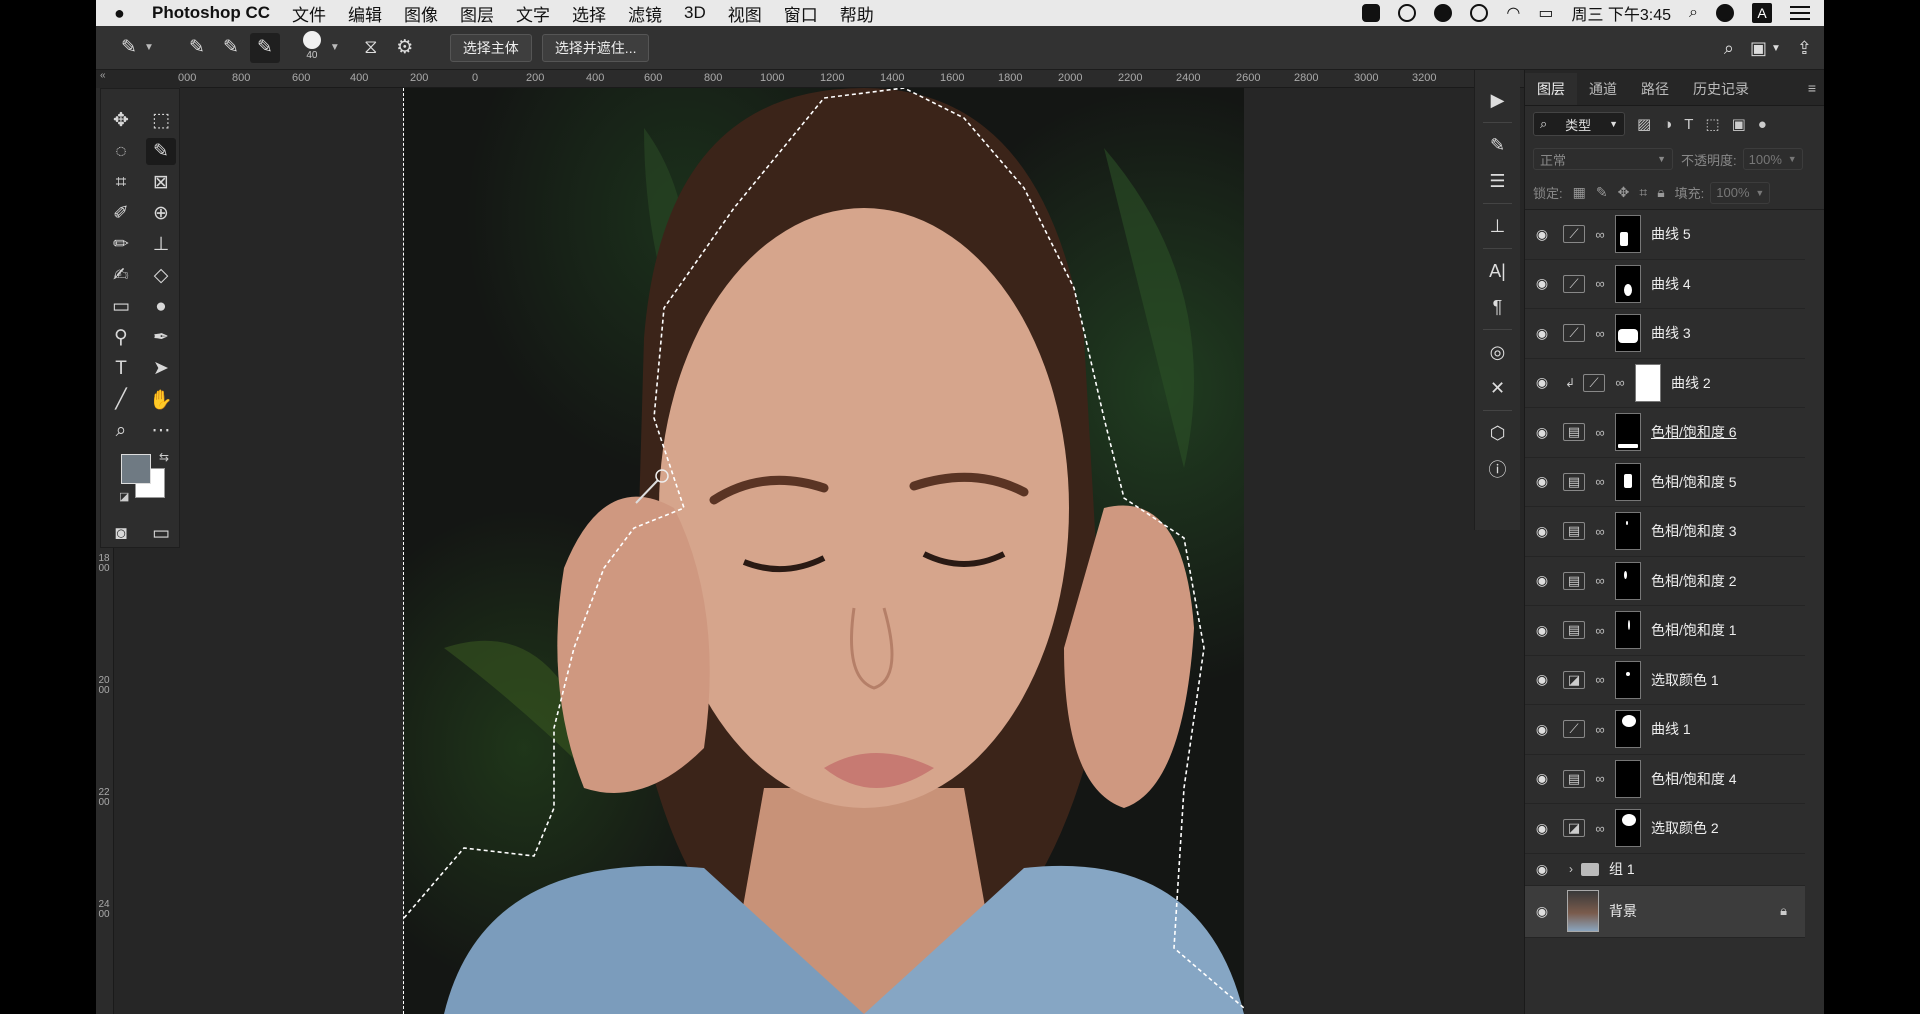  What do you see at coordinates (264, 47) in the screenshot?
I see `subtract-from-selection-icon: ✎` at bounding box center [264, 47].